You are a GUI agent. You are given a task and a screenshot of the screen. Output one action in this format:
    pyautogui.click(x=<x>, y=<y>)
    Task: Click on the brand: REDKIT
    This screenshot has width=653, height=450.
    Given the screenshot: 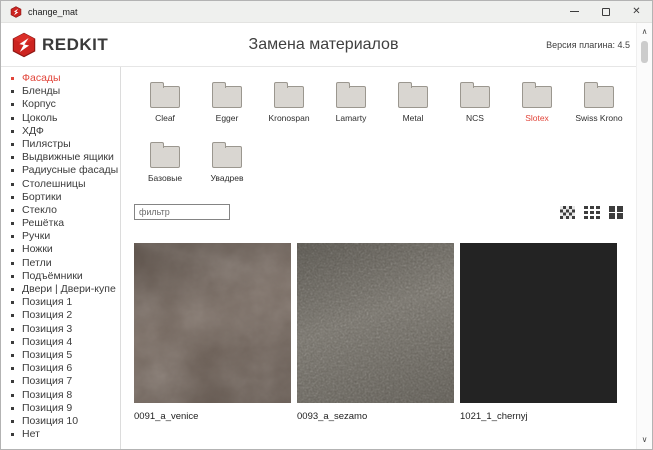 What is the action you would take?
    pyautogui.click(x=59, y=45)
    